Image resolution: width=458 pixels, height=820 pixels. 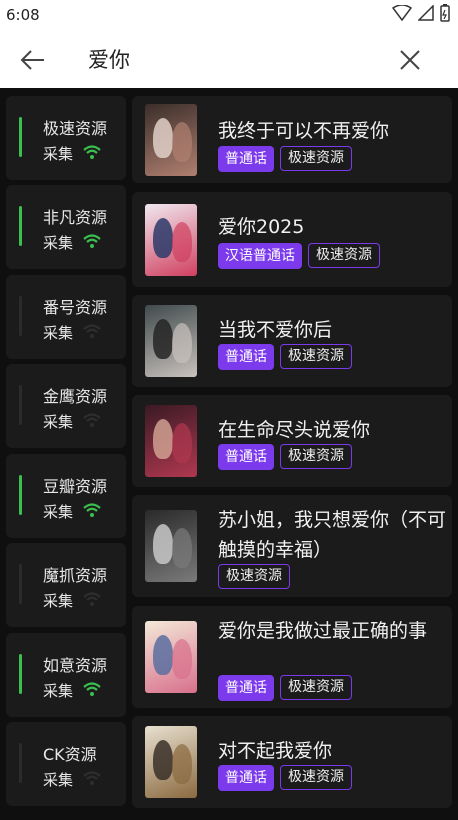 What do you see at coordinates (426, 13) in the screenshot?
I see `signal-icon` at bounding box center [426, 13].